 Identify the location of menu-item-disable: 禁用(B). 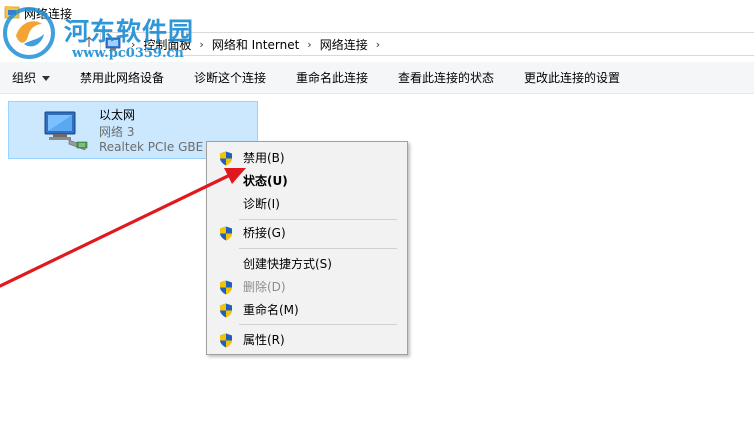
(307, 158).